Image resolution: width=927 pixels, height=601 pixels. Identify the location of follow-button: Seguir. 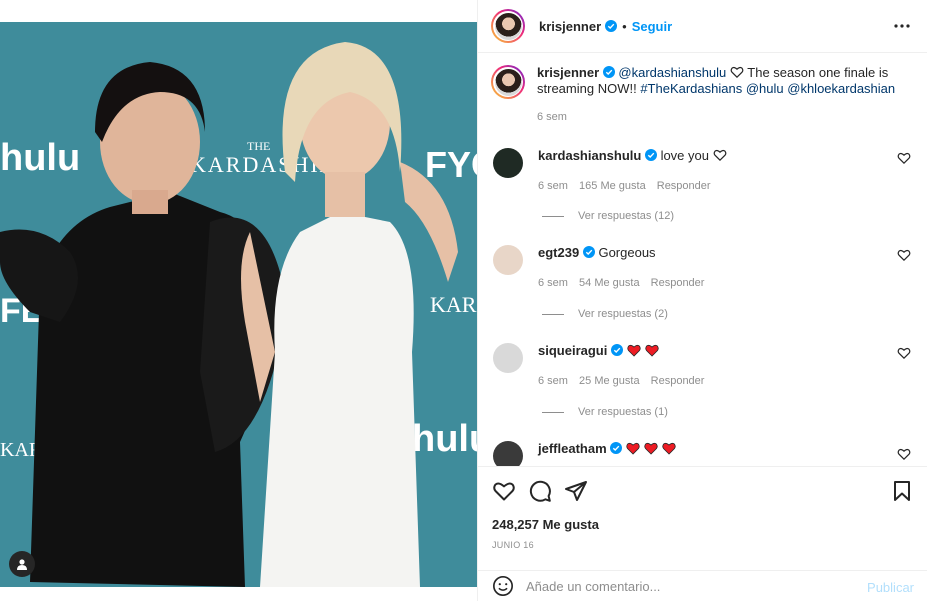
(652, 26).